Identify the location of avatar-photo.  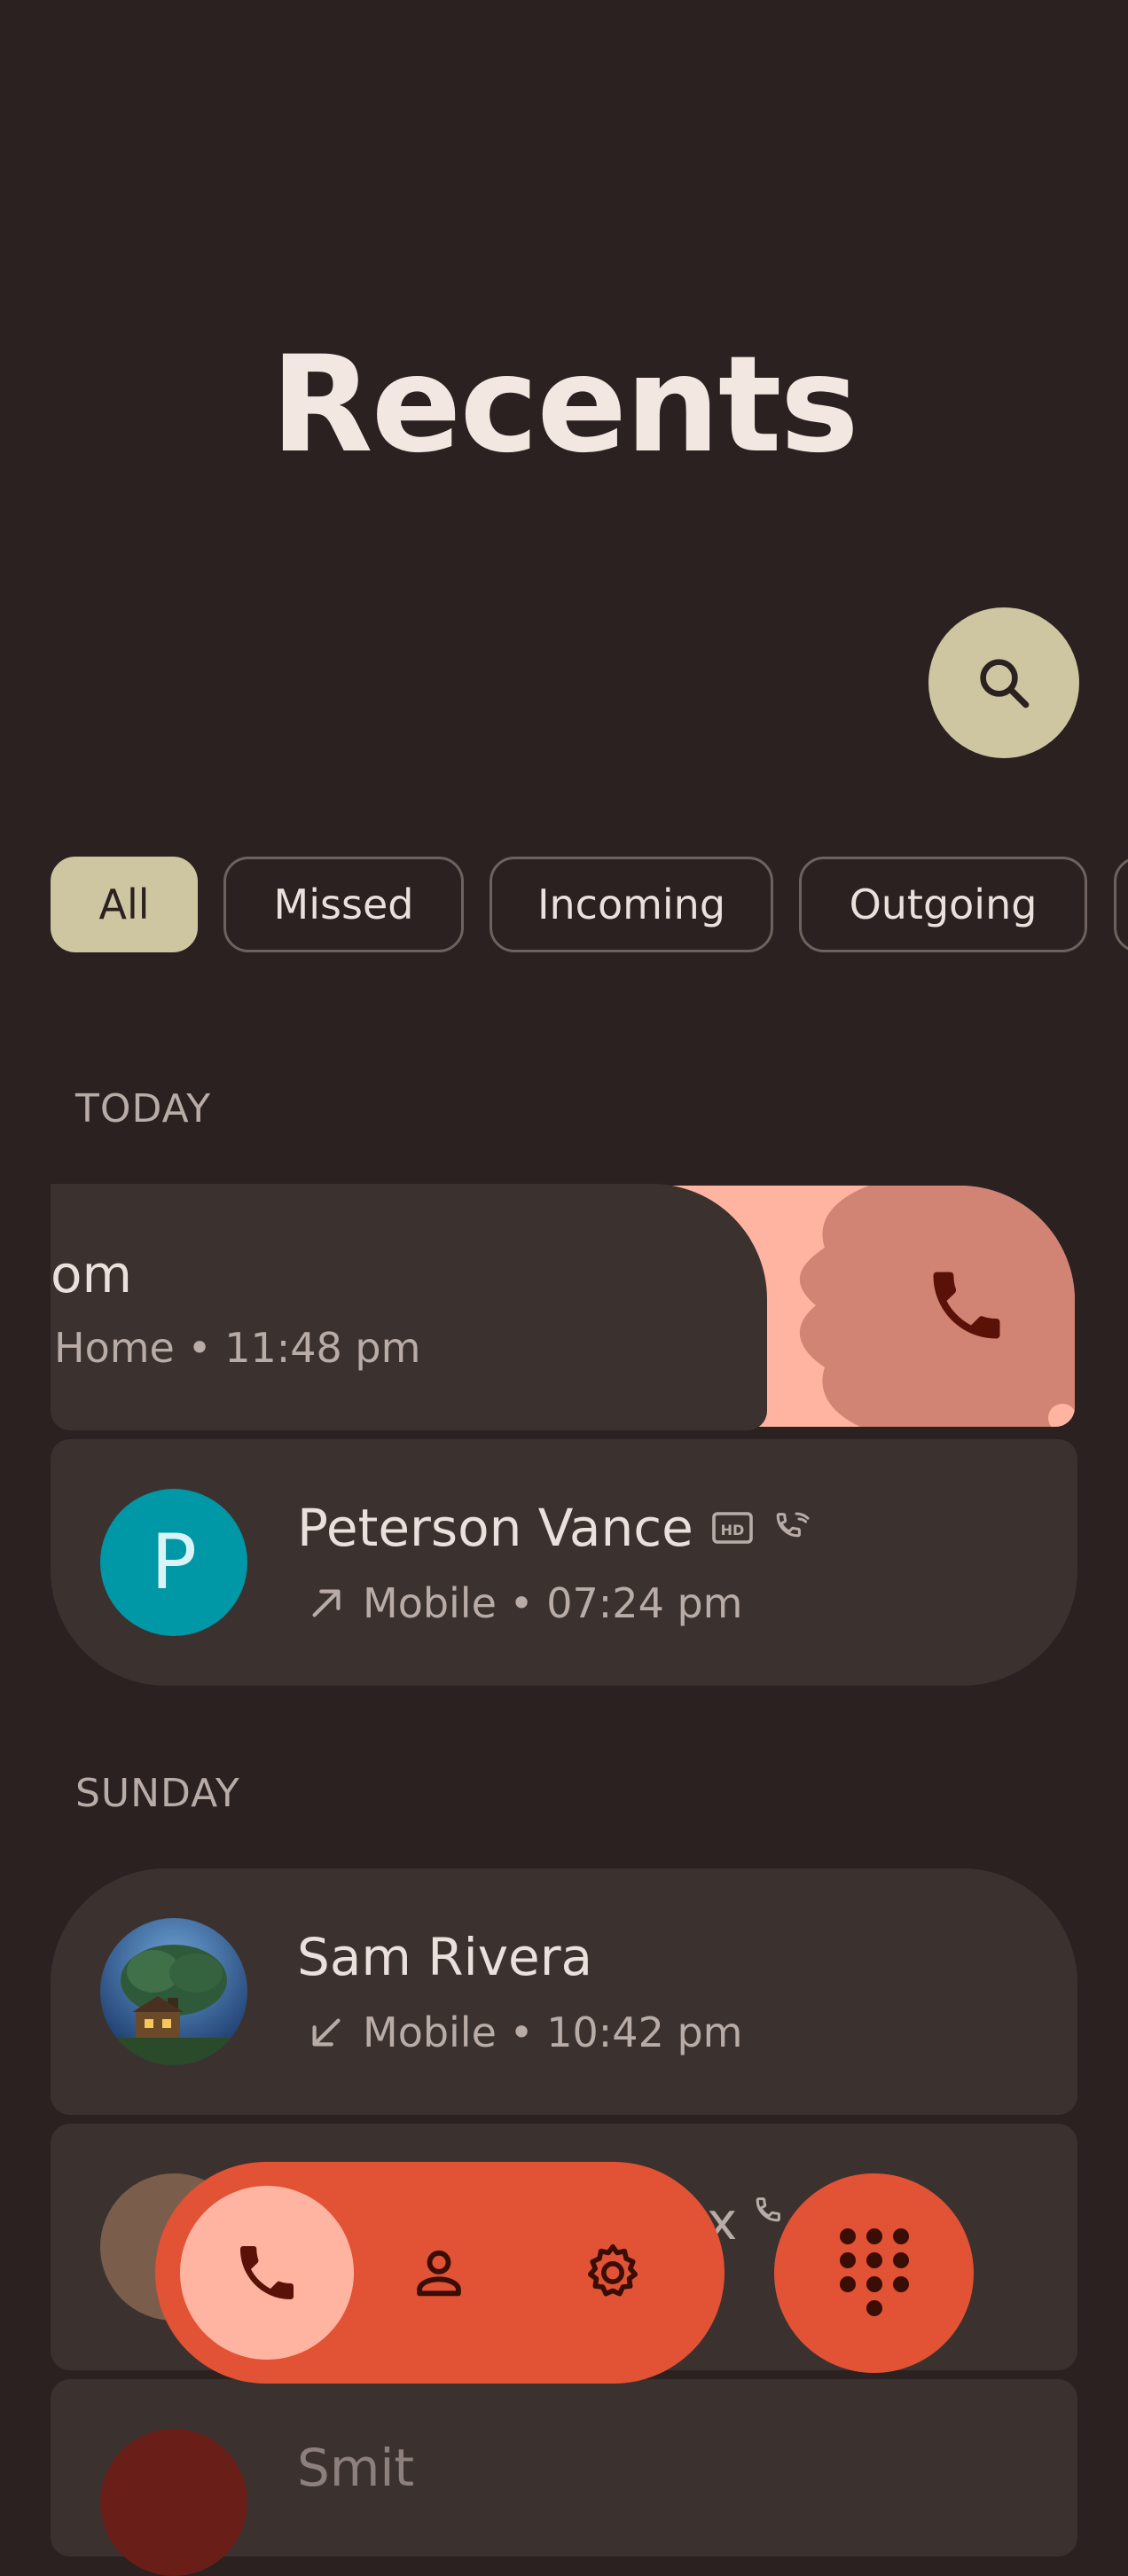
(173, 1992).